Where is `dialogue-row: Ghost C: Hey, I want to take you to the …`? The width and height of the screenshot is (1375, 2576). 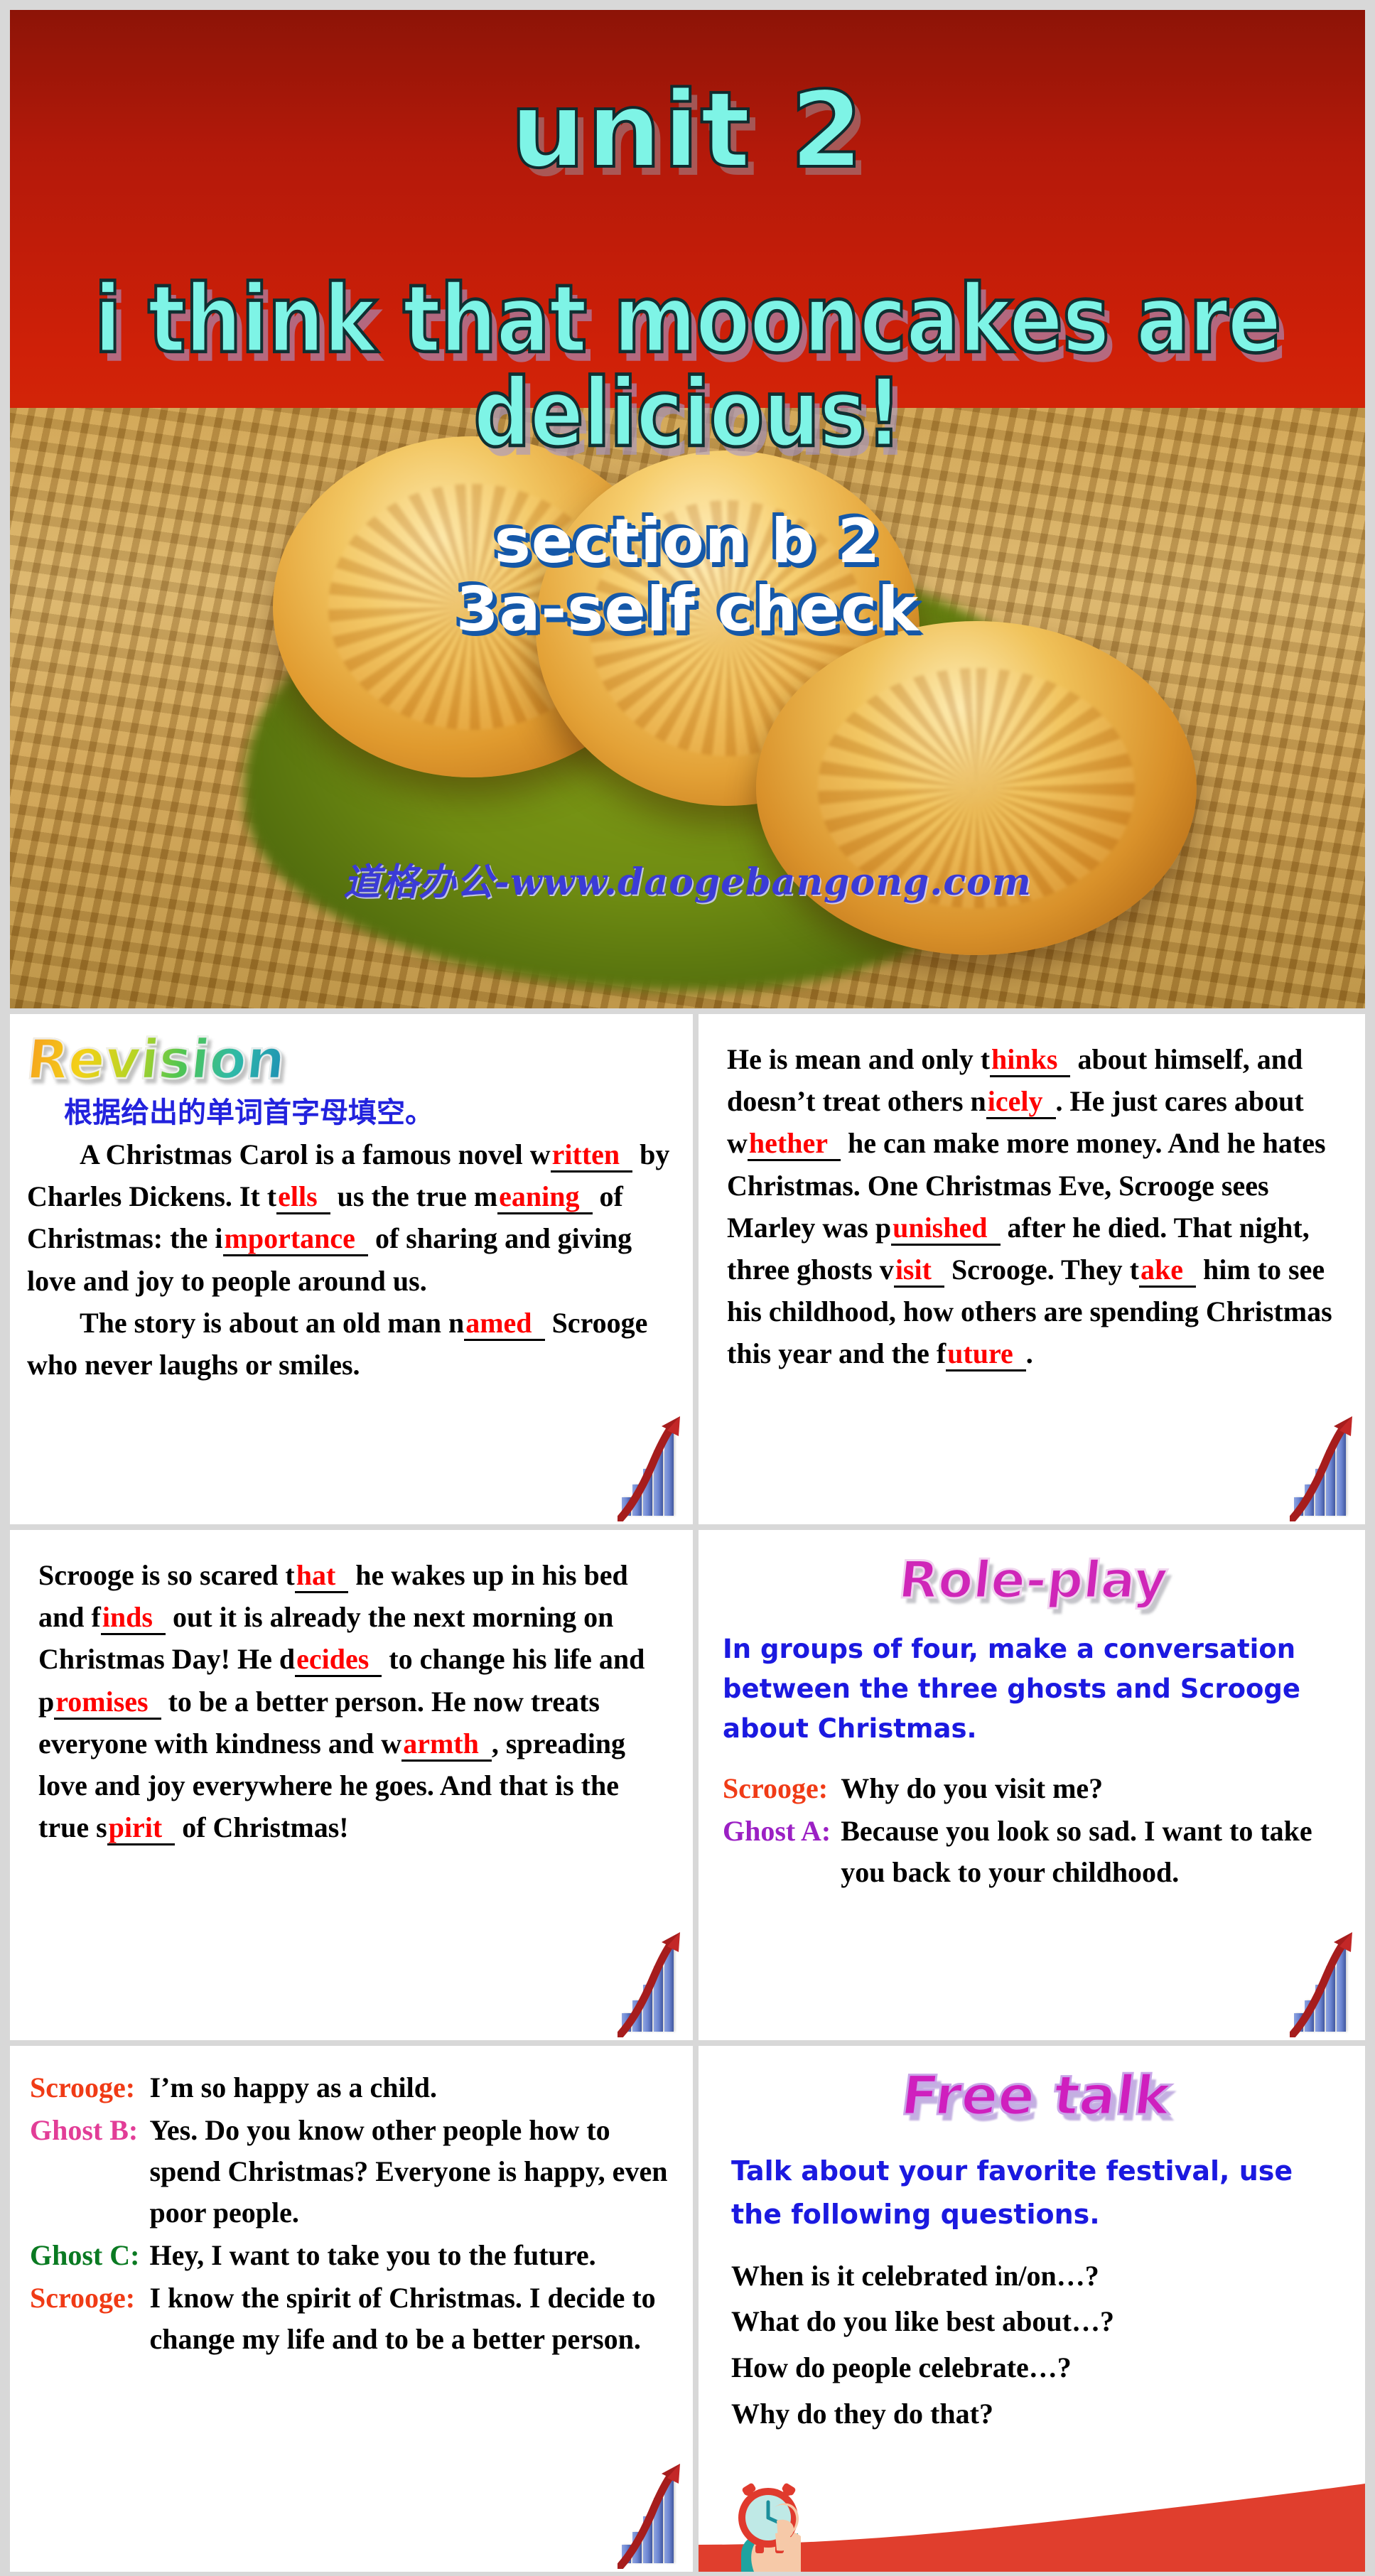 dialogue-row: Ghost C: Hey, I want to take you to the … is located at coordinates (351, 2256).